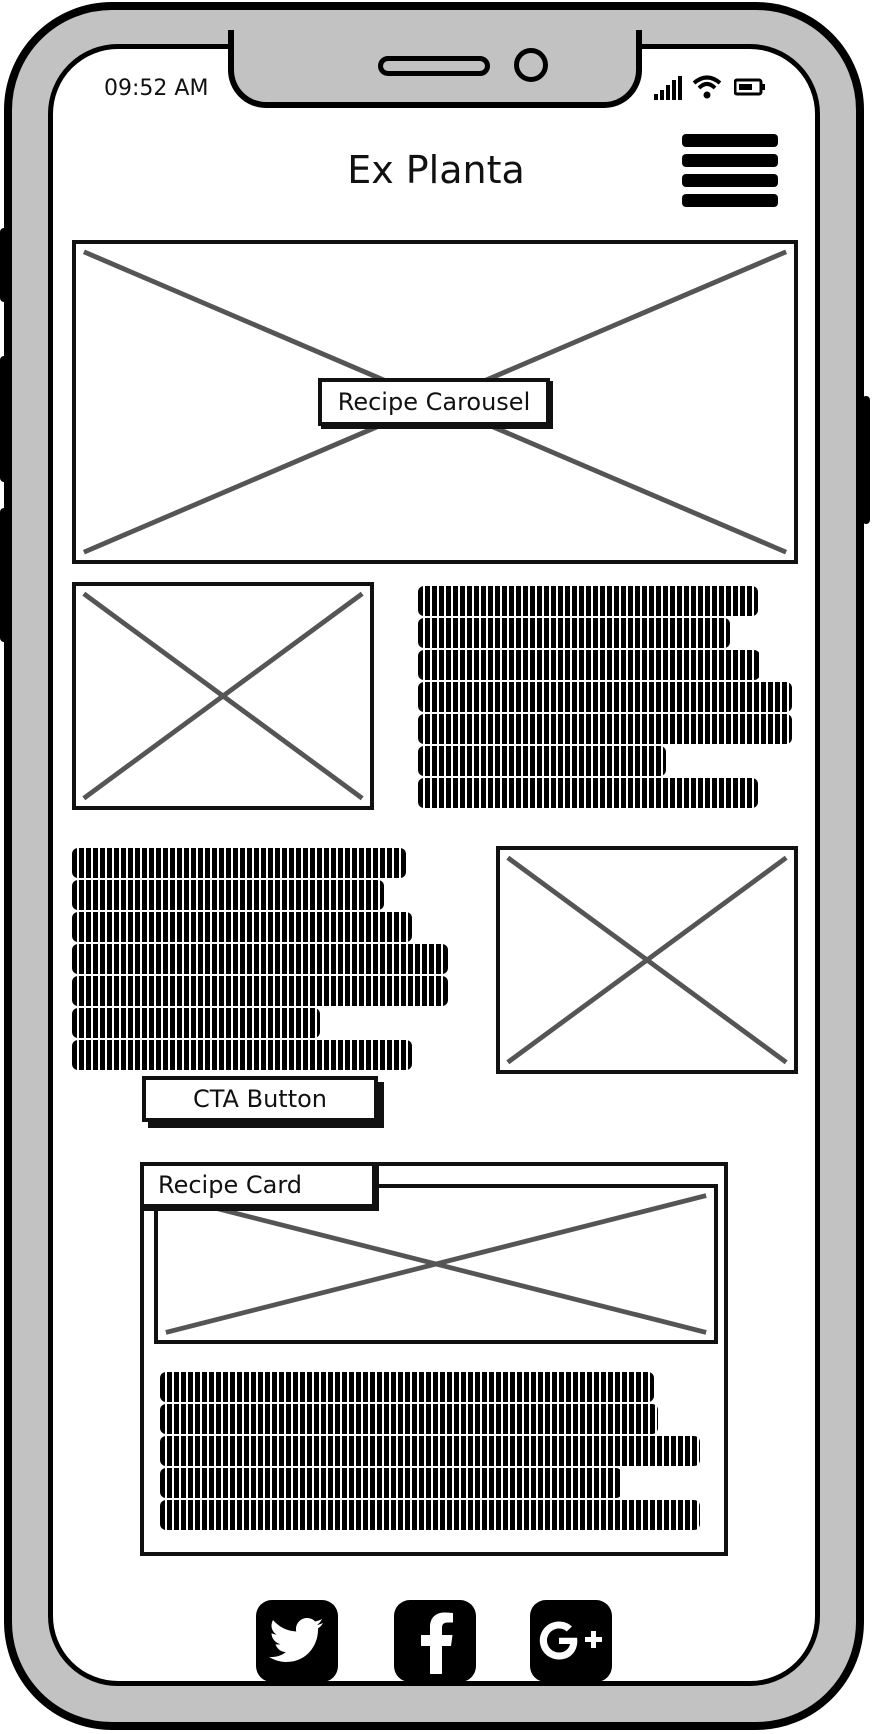 This screenshot has height=1734, width=872. What do you see at coordinates (297, 1641) in the screenshot?
I see `twitter-icon` at bounding box center [297, 1641].